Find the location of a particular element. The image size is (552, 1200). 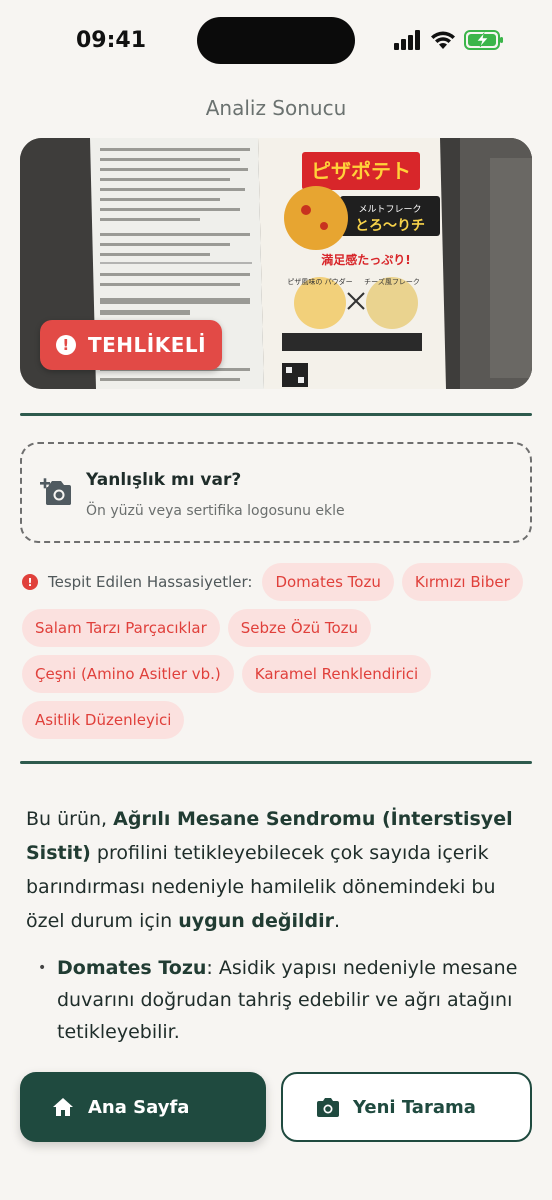

package-logo: ピザポテト is located at coordinates (361, 171).